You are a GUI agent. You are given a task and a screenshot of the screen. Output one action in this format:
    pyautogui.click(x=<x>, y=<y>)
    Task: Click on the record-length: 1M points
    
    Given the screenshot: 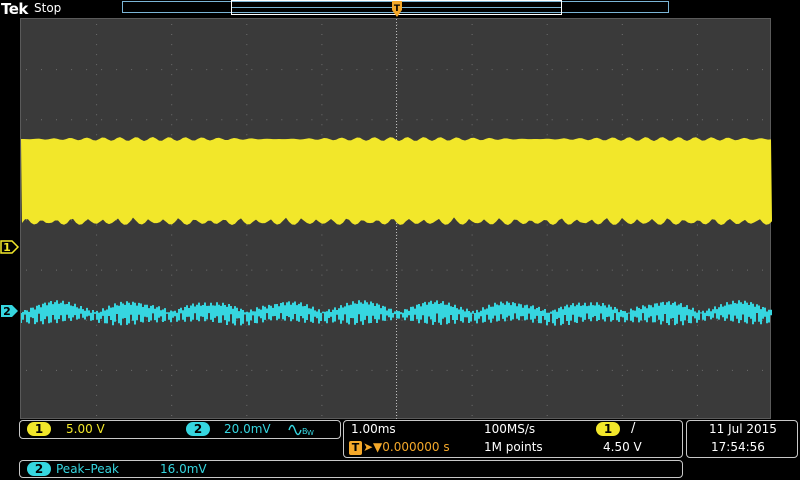 What is the action you would take?
    pyautogui.click(x=513, y=447)
    